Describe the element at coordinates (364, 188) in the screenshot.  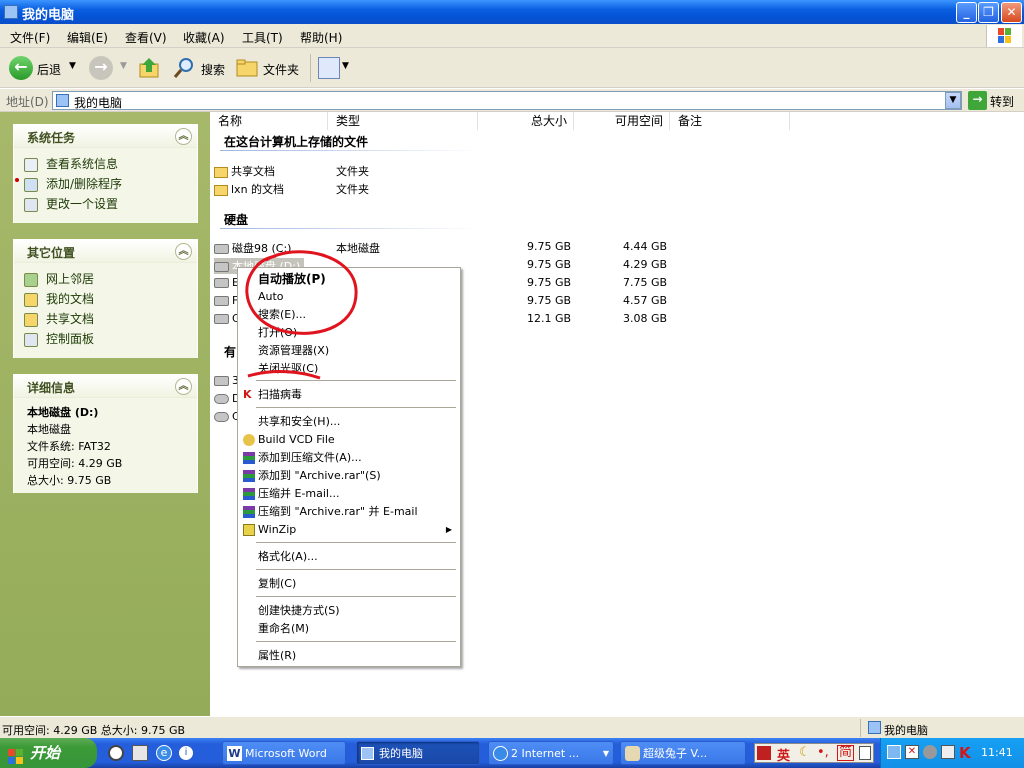
I see `list-item: lxn 的文档 文件夹` at that location.